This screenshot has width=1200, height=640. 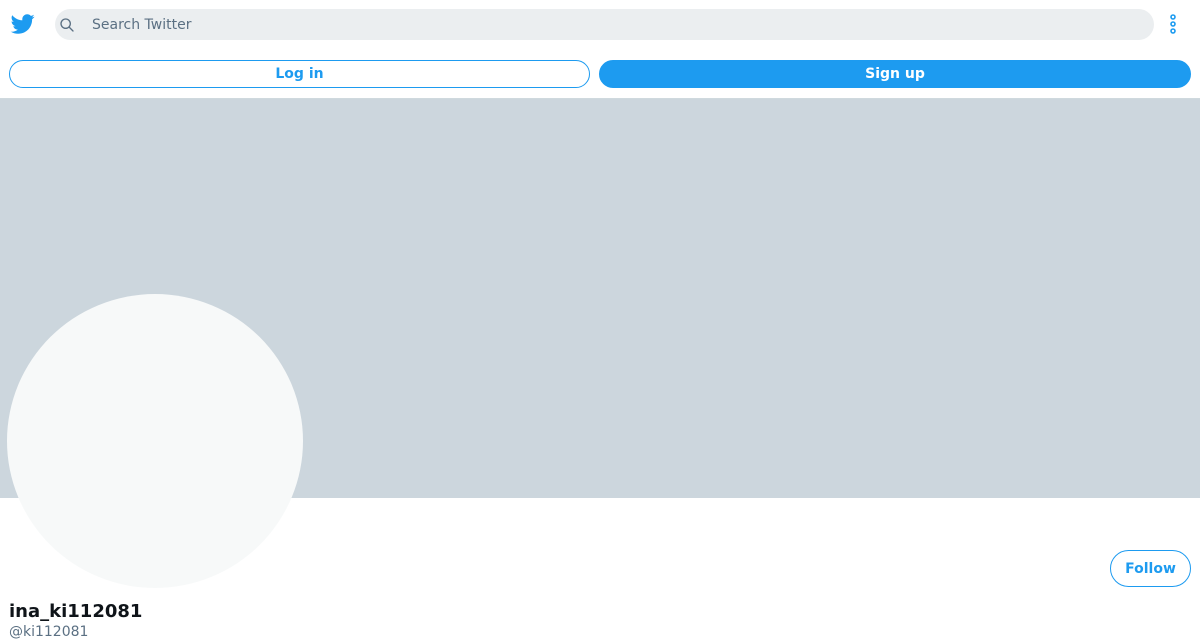 What do you see at coordinates (1173, 24) in the screenshot?
I see `more-vertical-icon` at bounding box center [1173, 24].